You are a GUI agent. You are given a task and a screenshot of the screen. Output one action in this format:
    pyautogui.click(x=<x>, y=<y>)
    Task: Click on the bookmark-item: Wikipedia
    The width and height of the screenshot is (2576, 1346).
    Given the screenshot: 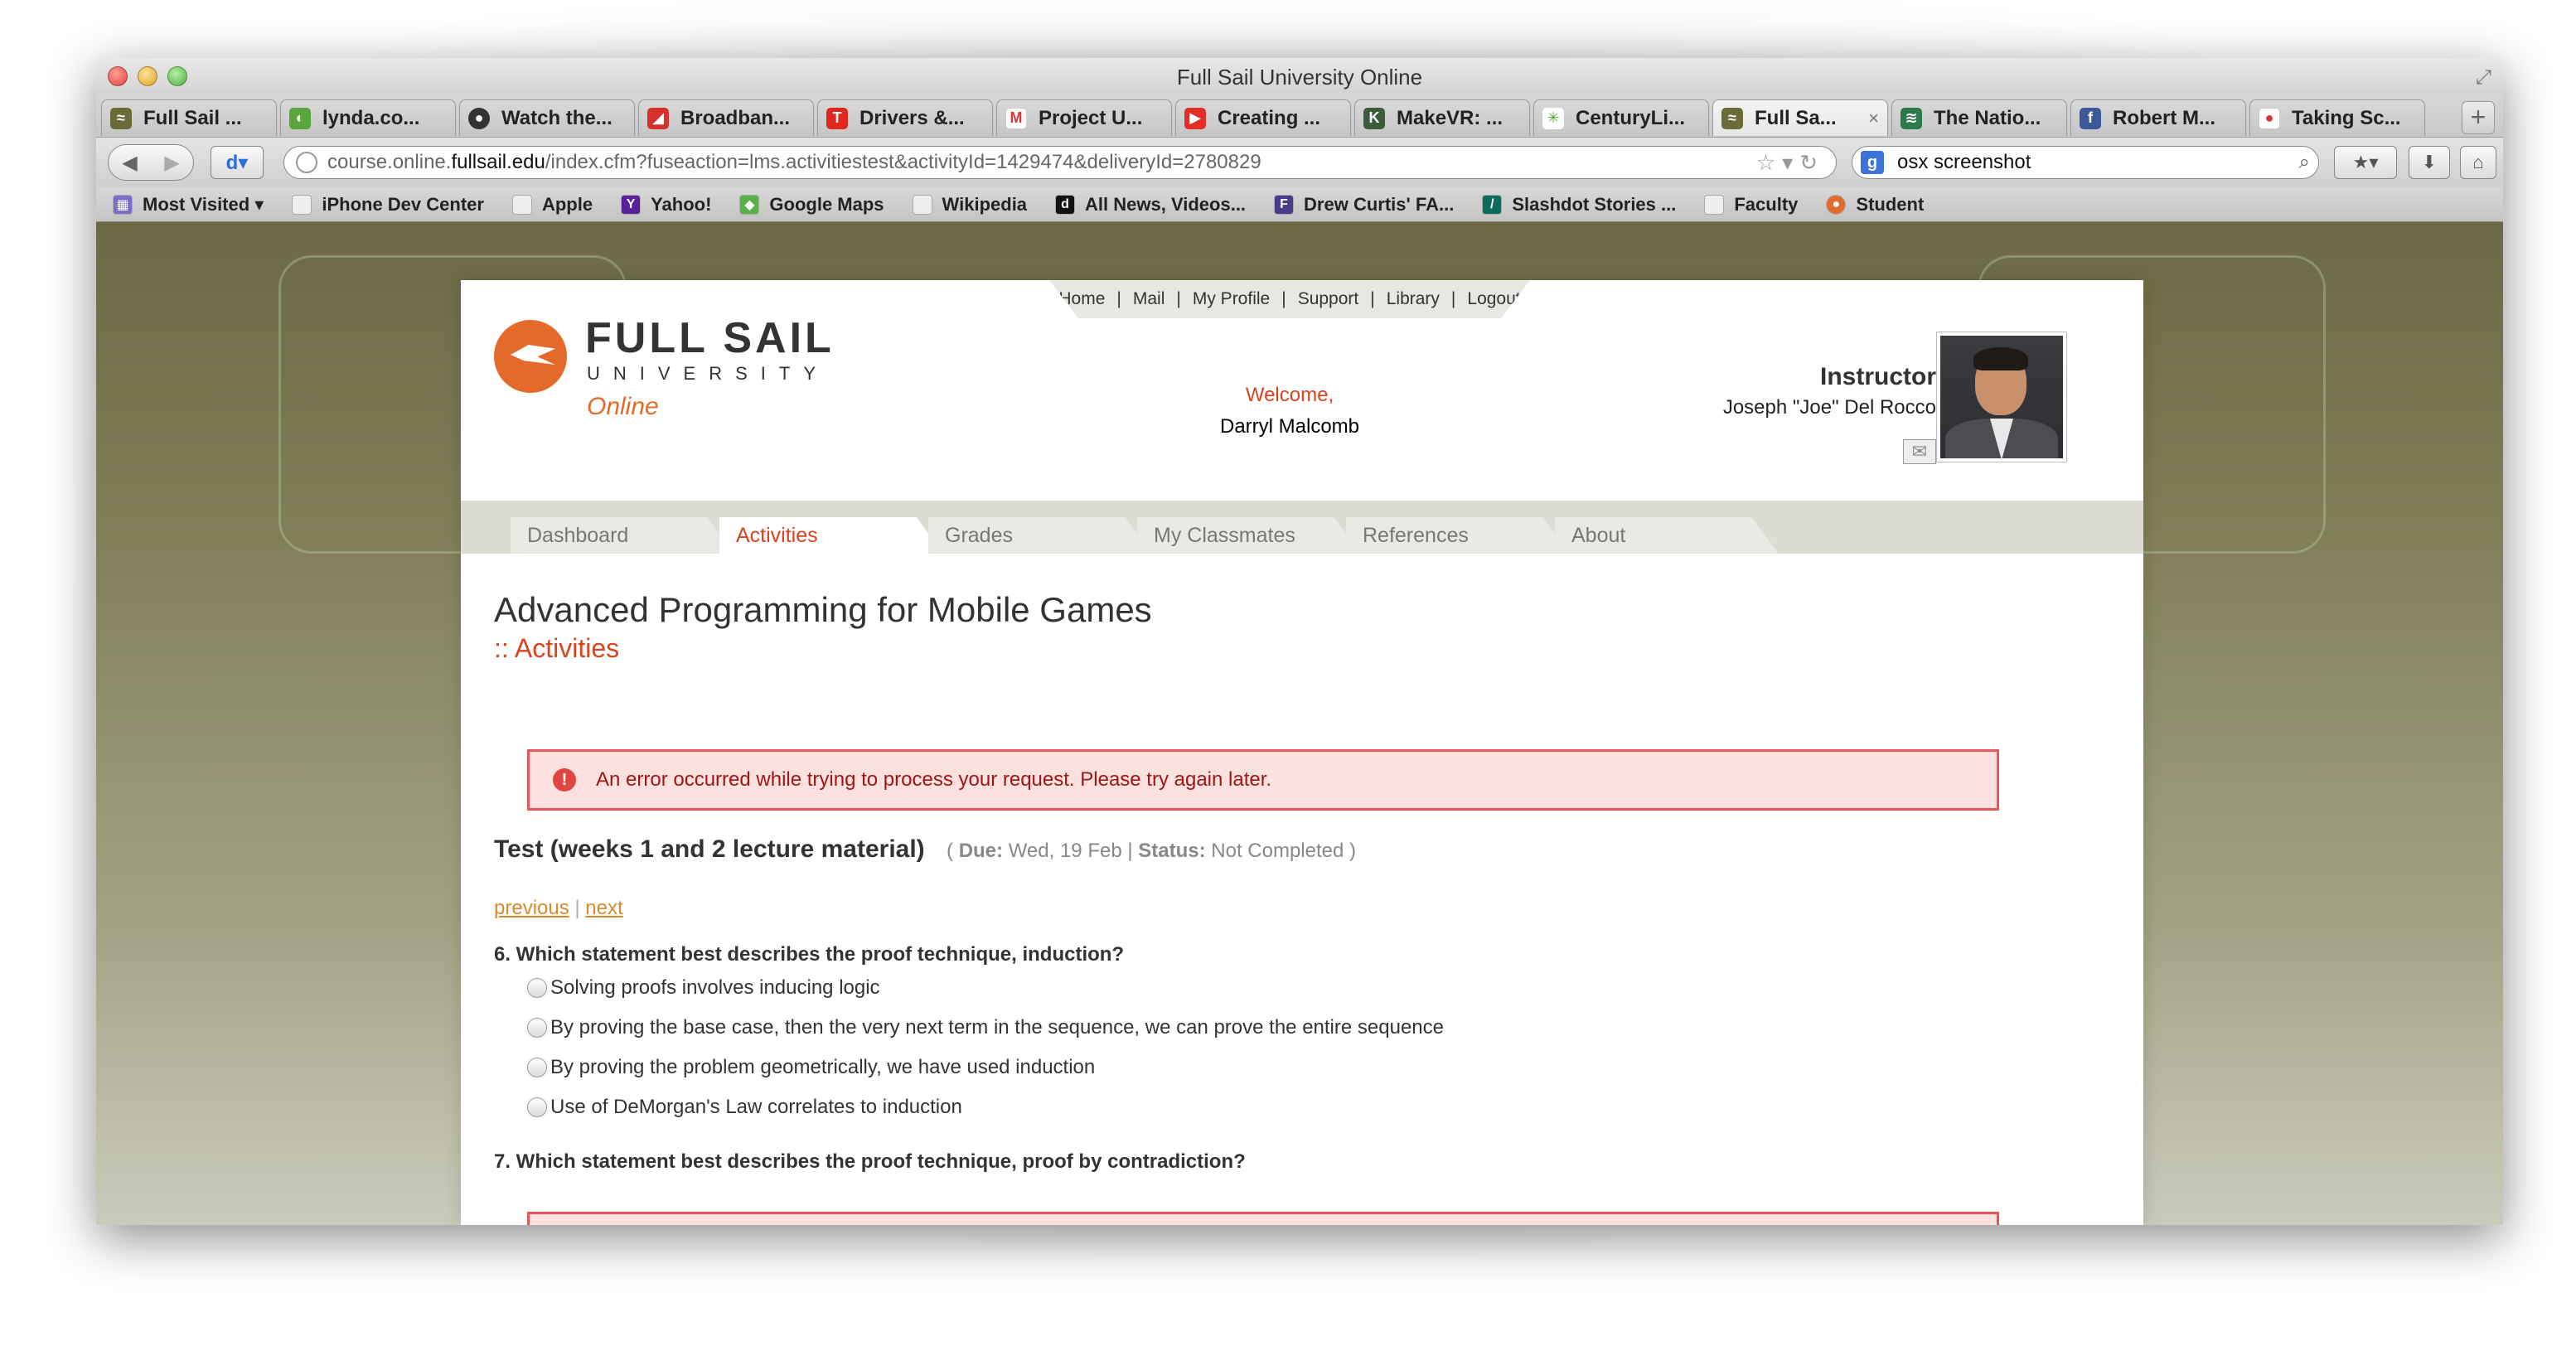 What is the action you would take?
    pyautogui.click(x=969, y=204)
    